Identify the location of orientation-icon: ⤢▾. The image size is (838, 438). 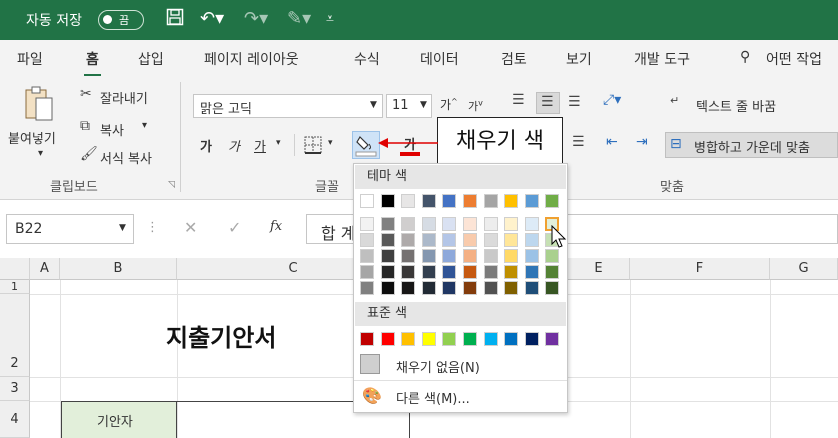
(612, 100).